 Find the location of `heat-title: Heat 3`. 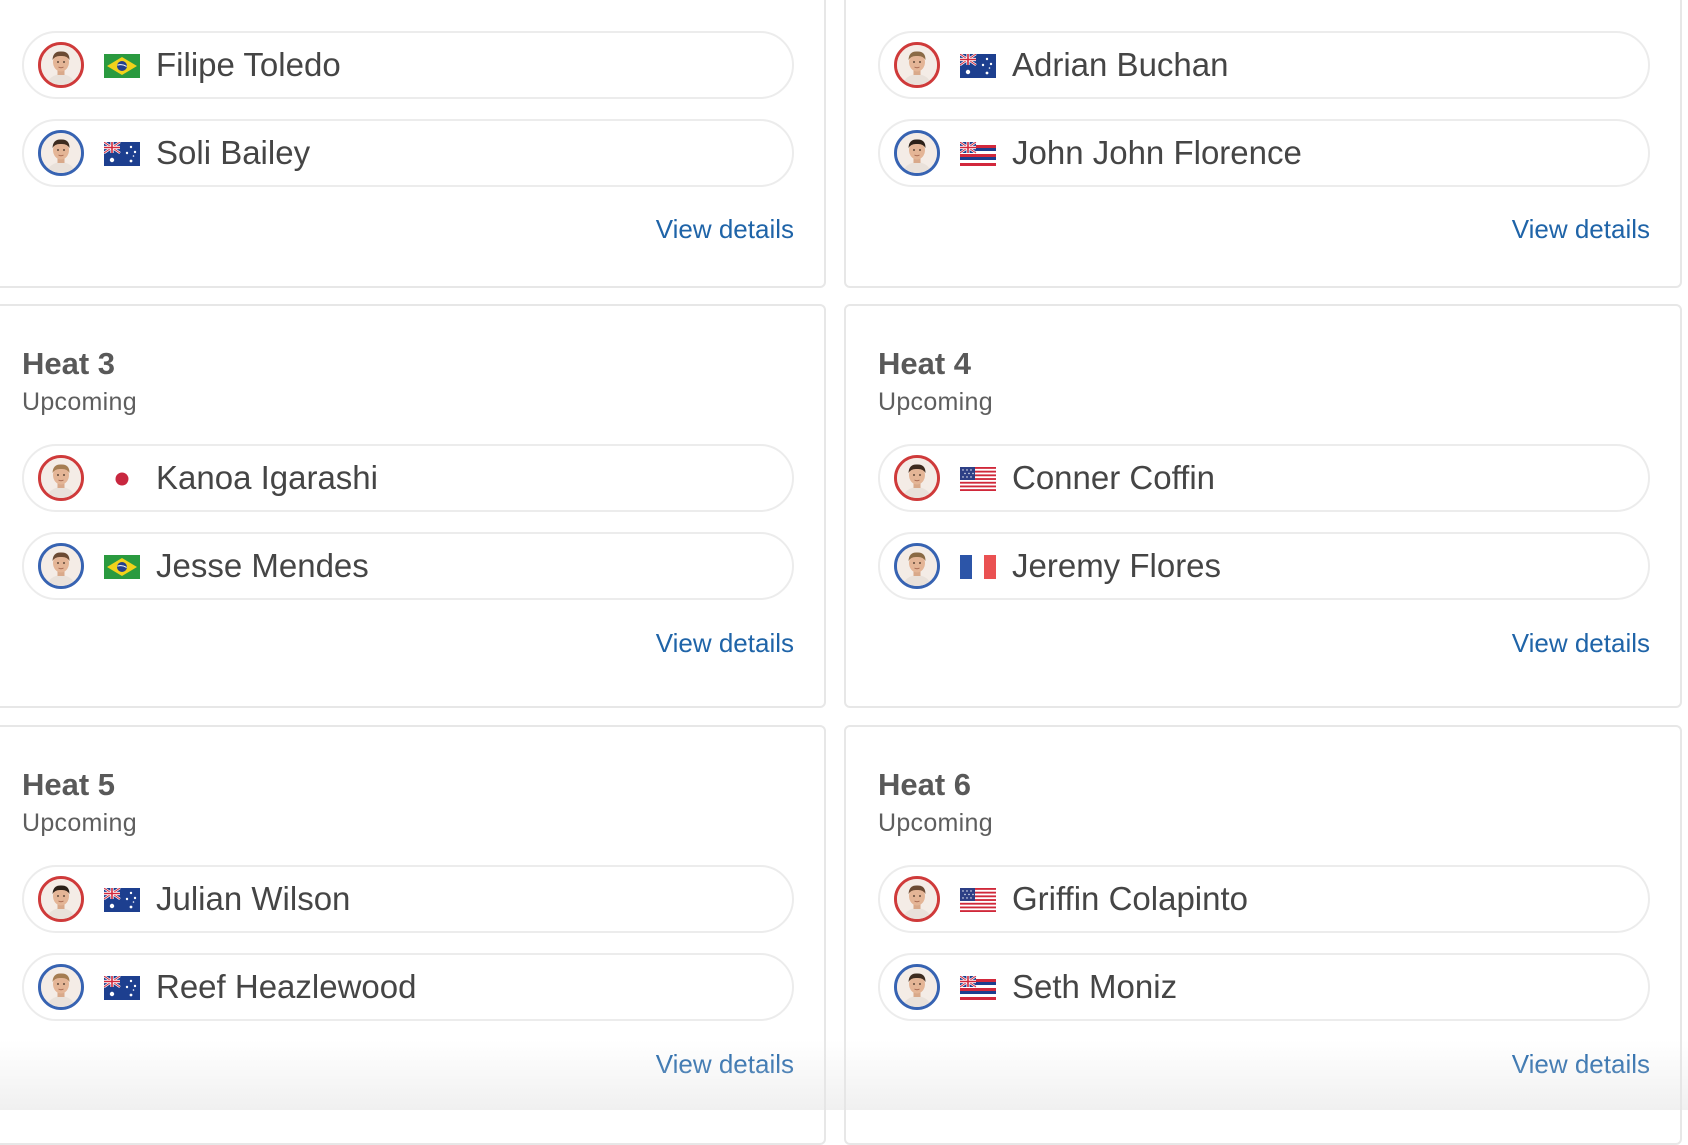

heat-title: Heat 3 is located at coordinates (69, 363).